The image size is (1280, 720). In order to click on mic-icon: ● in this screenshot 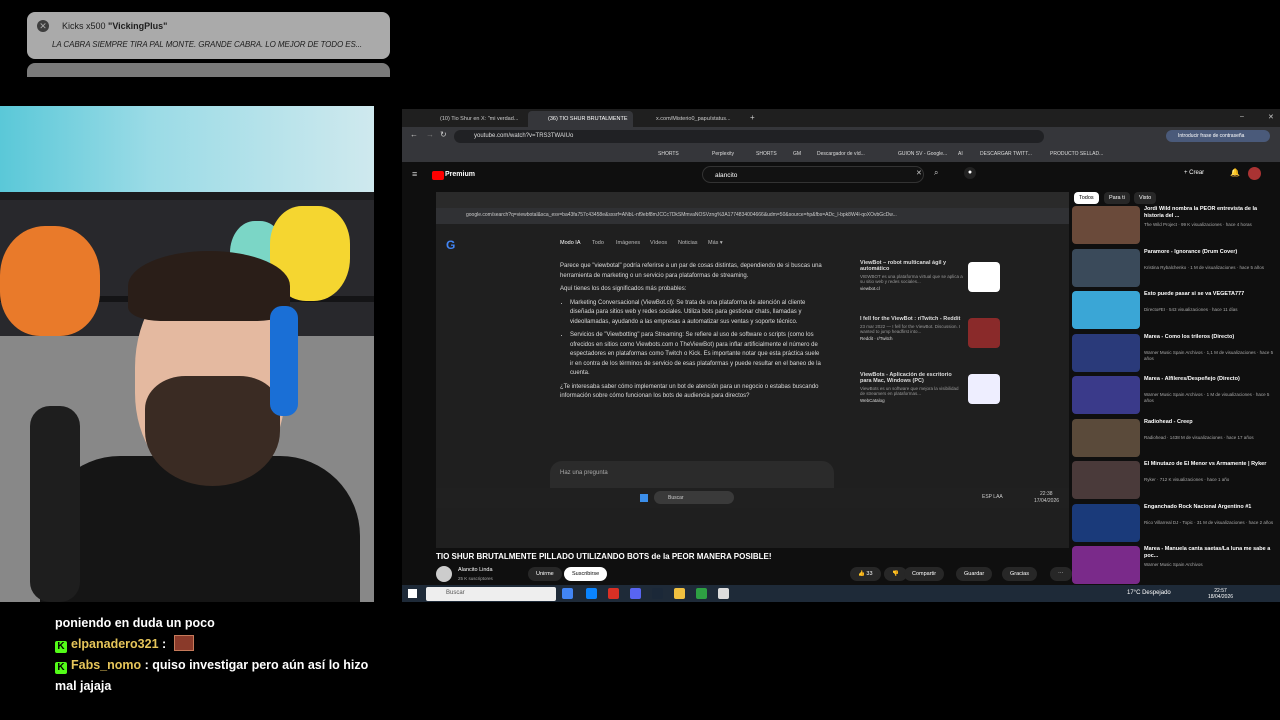, I will do `click(970, 173)`.